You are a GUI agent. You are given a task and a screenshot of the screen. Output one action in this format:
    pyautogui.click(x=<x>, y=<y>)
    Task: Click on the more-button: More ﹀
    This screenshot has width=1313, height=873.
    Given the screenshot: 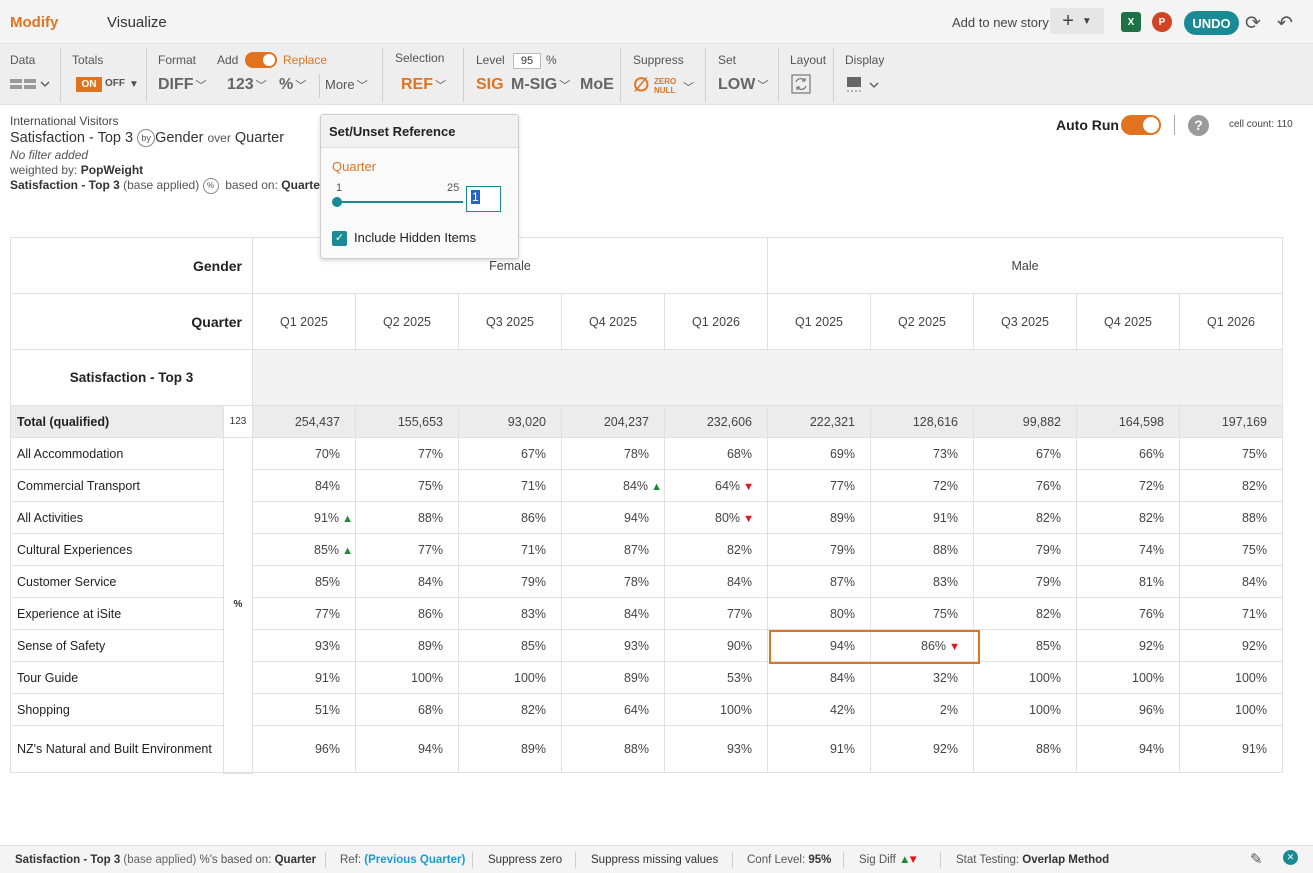 What is the action you would take?
    pyautogui.click(x=346, y=85)
    